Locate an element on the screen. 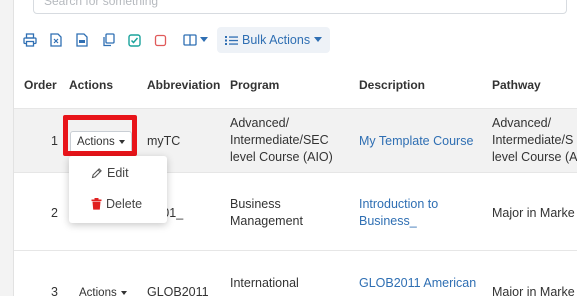 The width and height of the screenshot is (577, 296). description-link: My Template Course is located at coordinates (416, 141).